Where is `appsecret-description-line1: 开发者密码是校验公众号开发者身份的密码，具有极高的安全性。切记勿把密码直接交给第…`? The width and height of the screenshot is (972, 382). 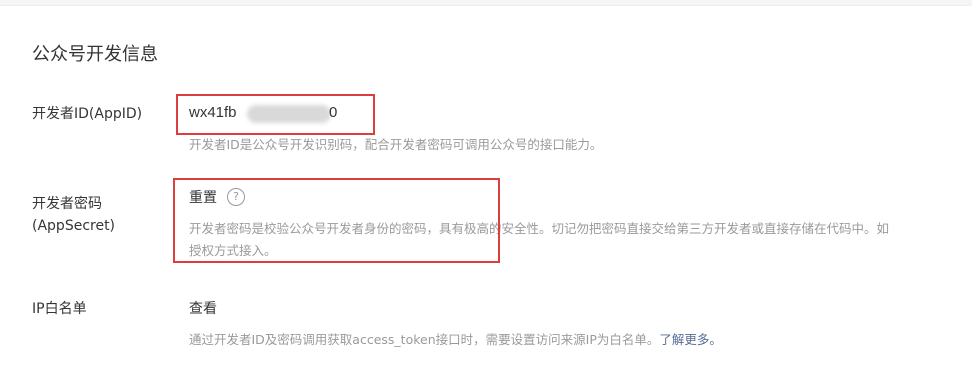 appsecret-description-line1: 开发者密码是校验公众号开发者身份的密码，具有极高的安全性。切记勿把密码直接交给第… is located at coordinates (539, 228).